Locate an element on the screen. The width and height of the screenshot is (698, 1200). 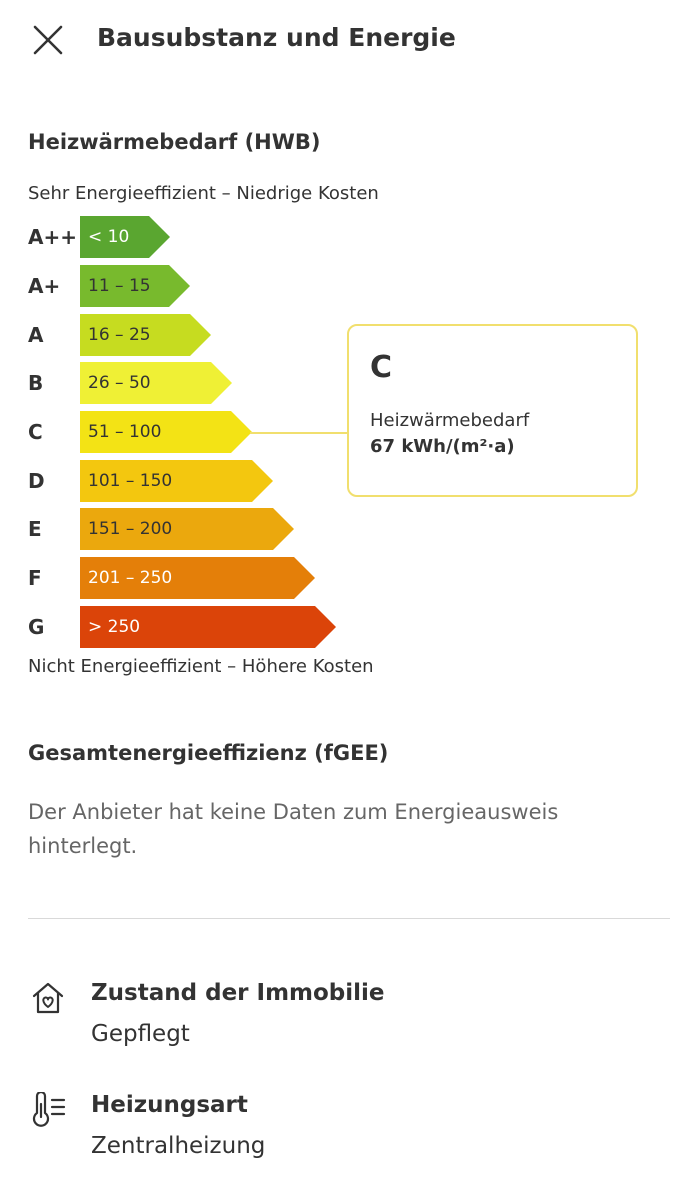
feature-title: Zustand der Immobilie is located at coordinates (238, 993).